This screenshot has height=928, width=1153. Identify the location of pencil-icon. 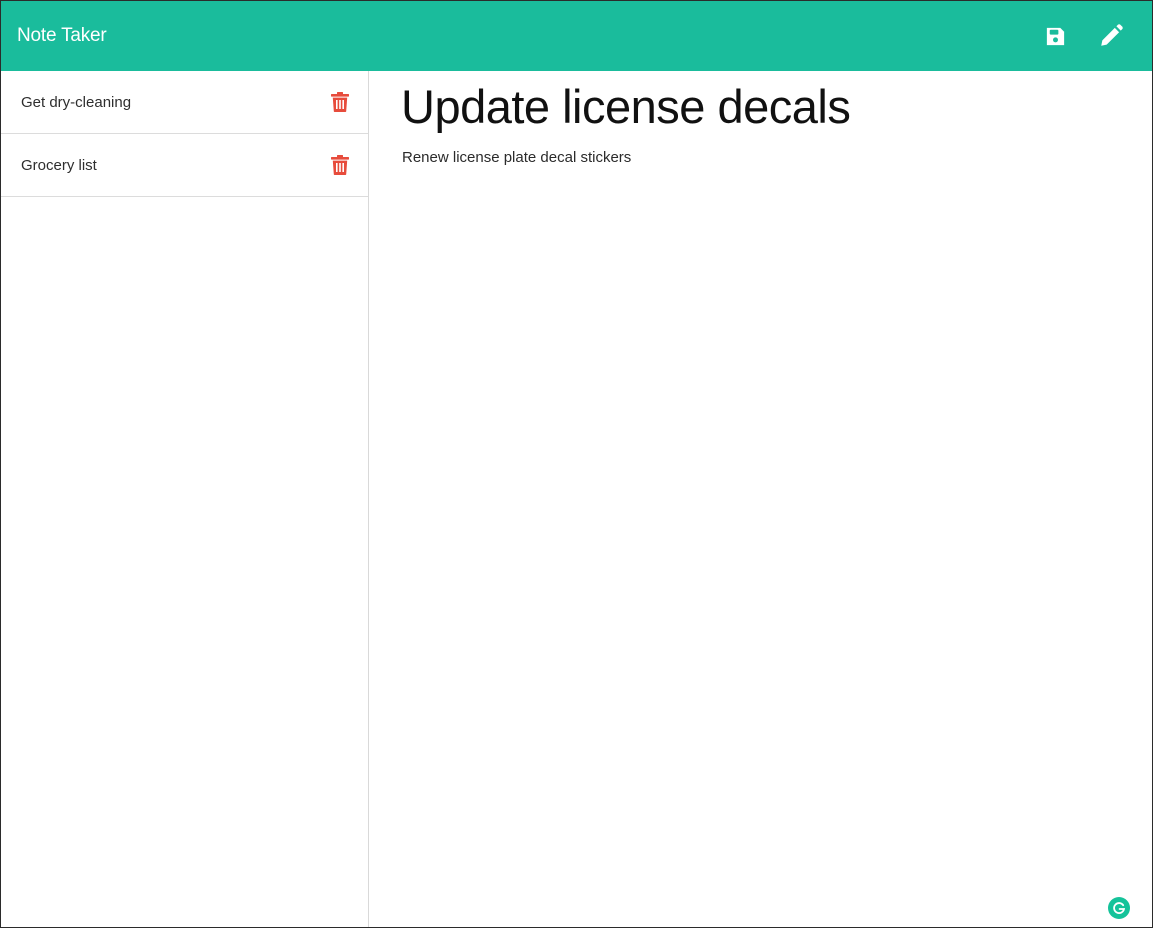
(1112, 35).